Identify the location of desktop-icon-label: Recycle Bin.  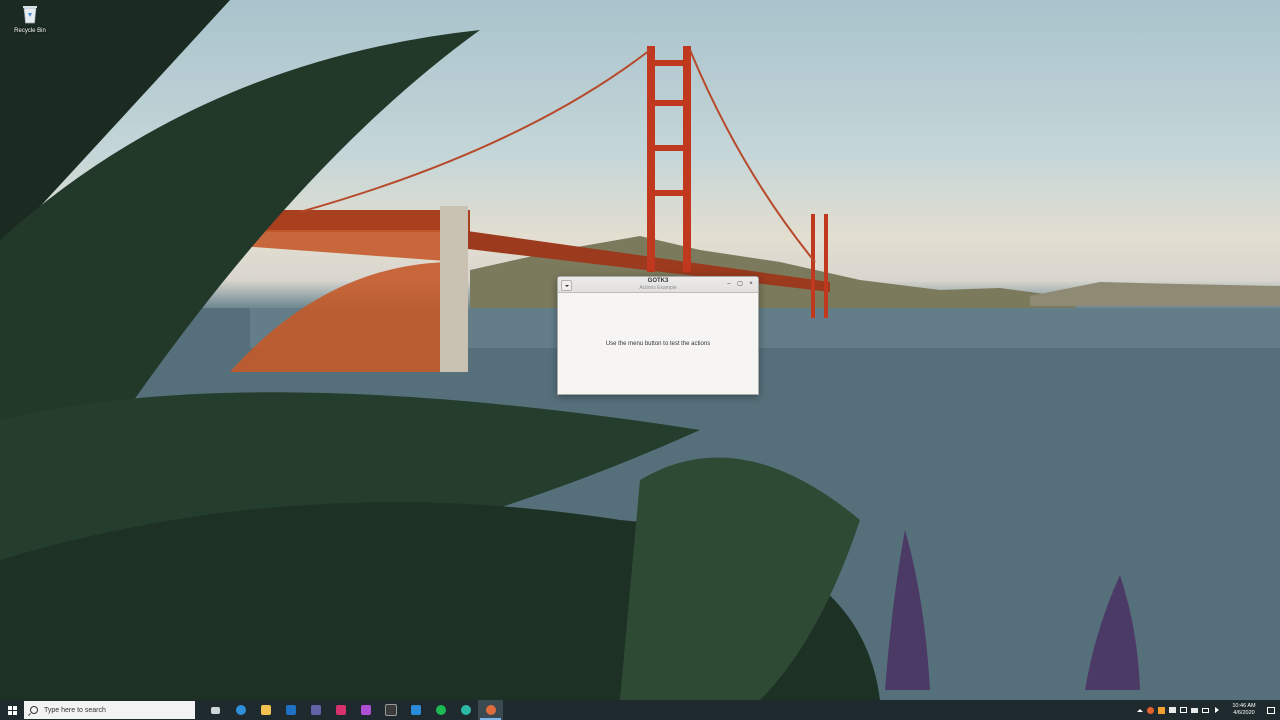
(30, 31).